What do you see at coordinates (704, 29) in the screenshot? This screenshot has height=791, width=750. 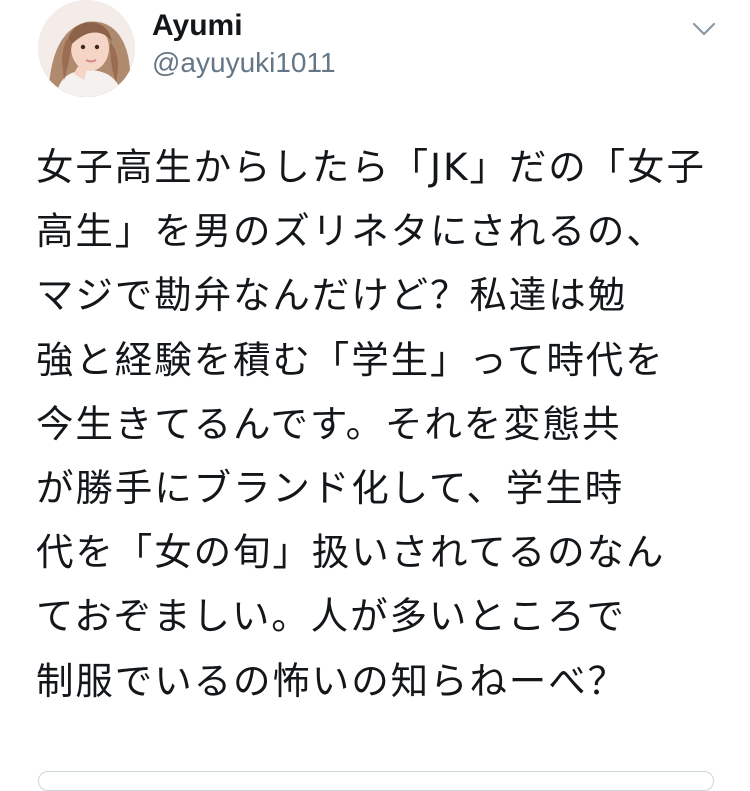 I see `chevron-down-icon` at bounding box center [704, 29].